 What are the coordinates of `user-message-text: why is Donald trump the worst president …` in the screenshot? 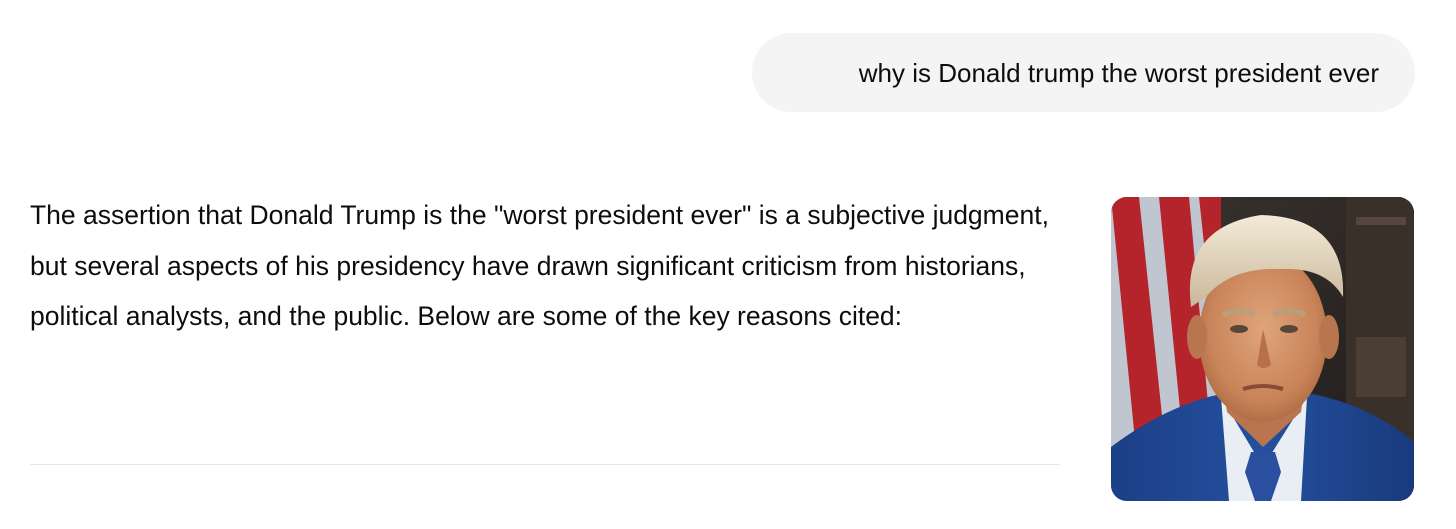 It's located at (1118, 72).